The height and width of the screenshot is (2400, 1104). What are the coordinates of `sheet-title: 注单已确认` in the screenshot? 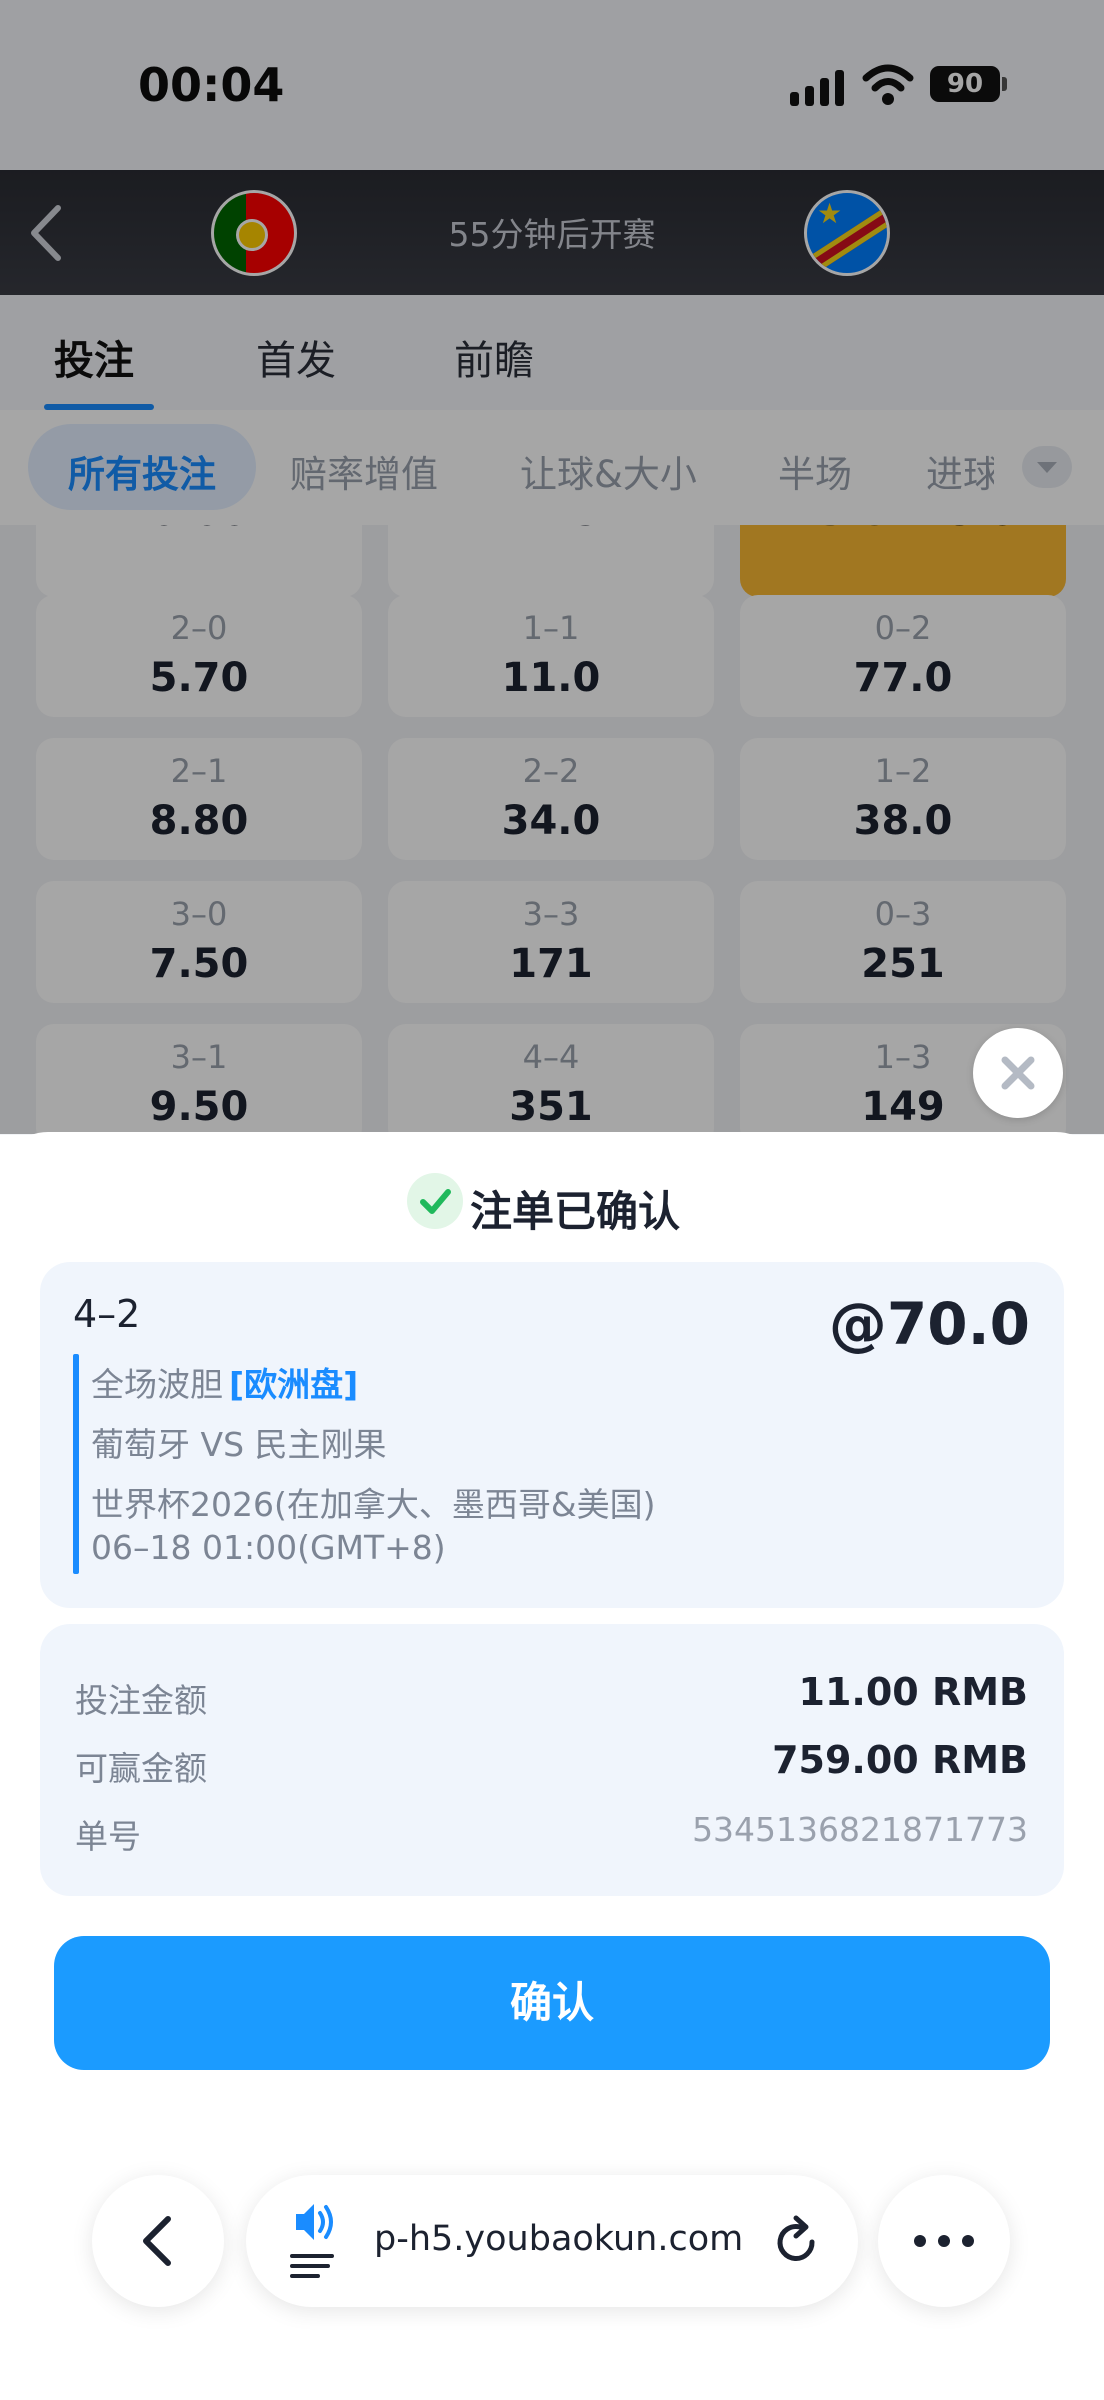 It's located at (575, 1211).